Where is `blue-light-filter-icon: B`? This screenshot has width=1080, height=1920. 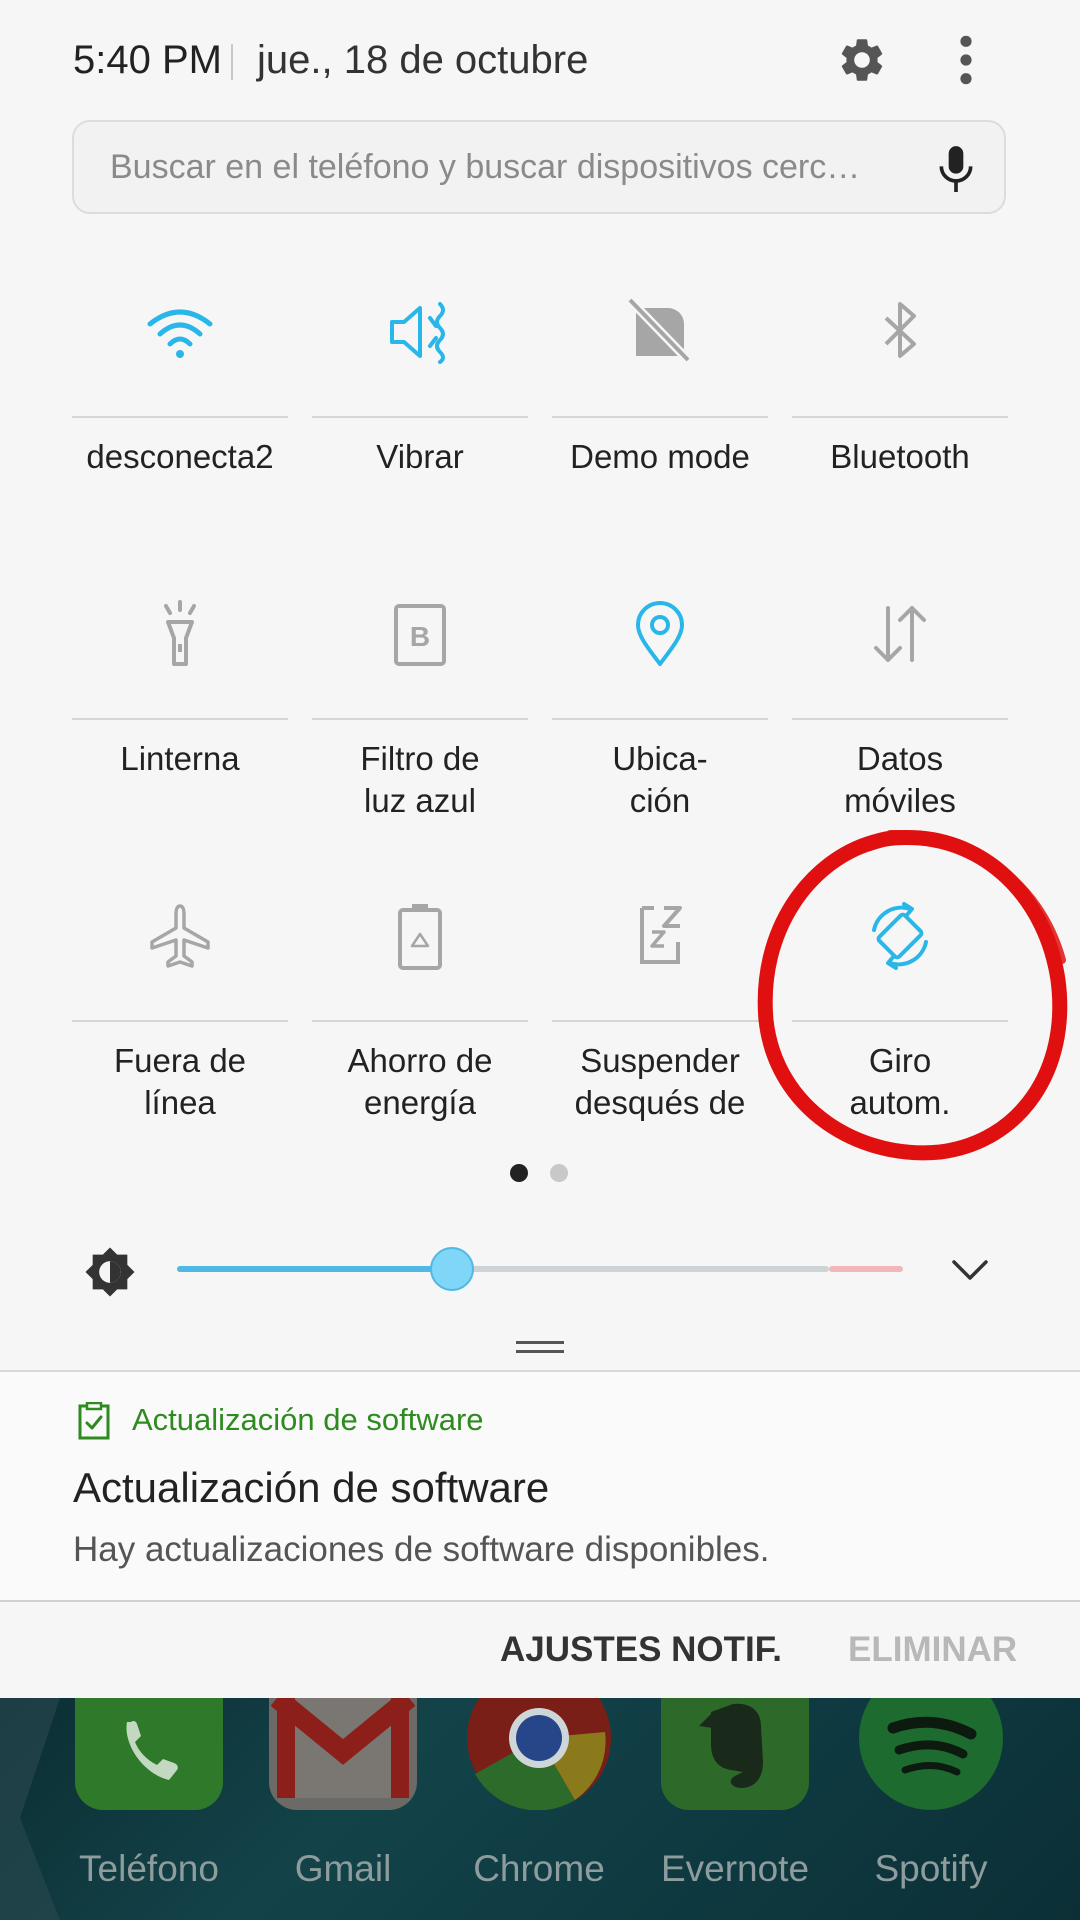 blue-light-filter-icon: B is located at coordinates (420, 635).